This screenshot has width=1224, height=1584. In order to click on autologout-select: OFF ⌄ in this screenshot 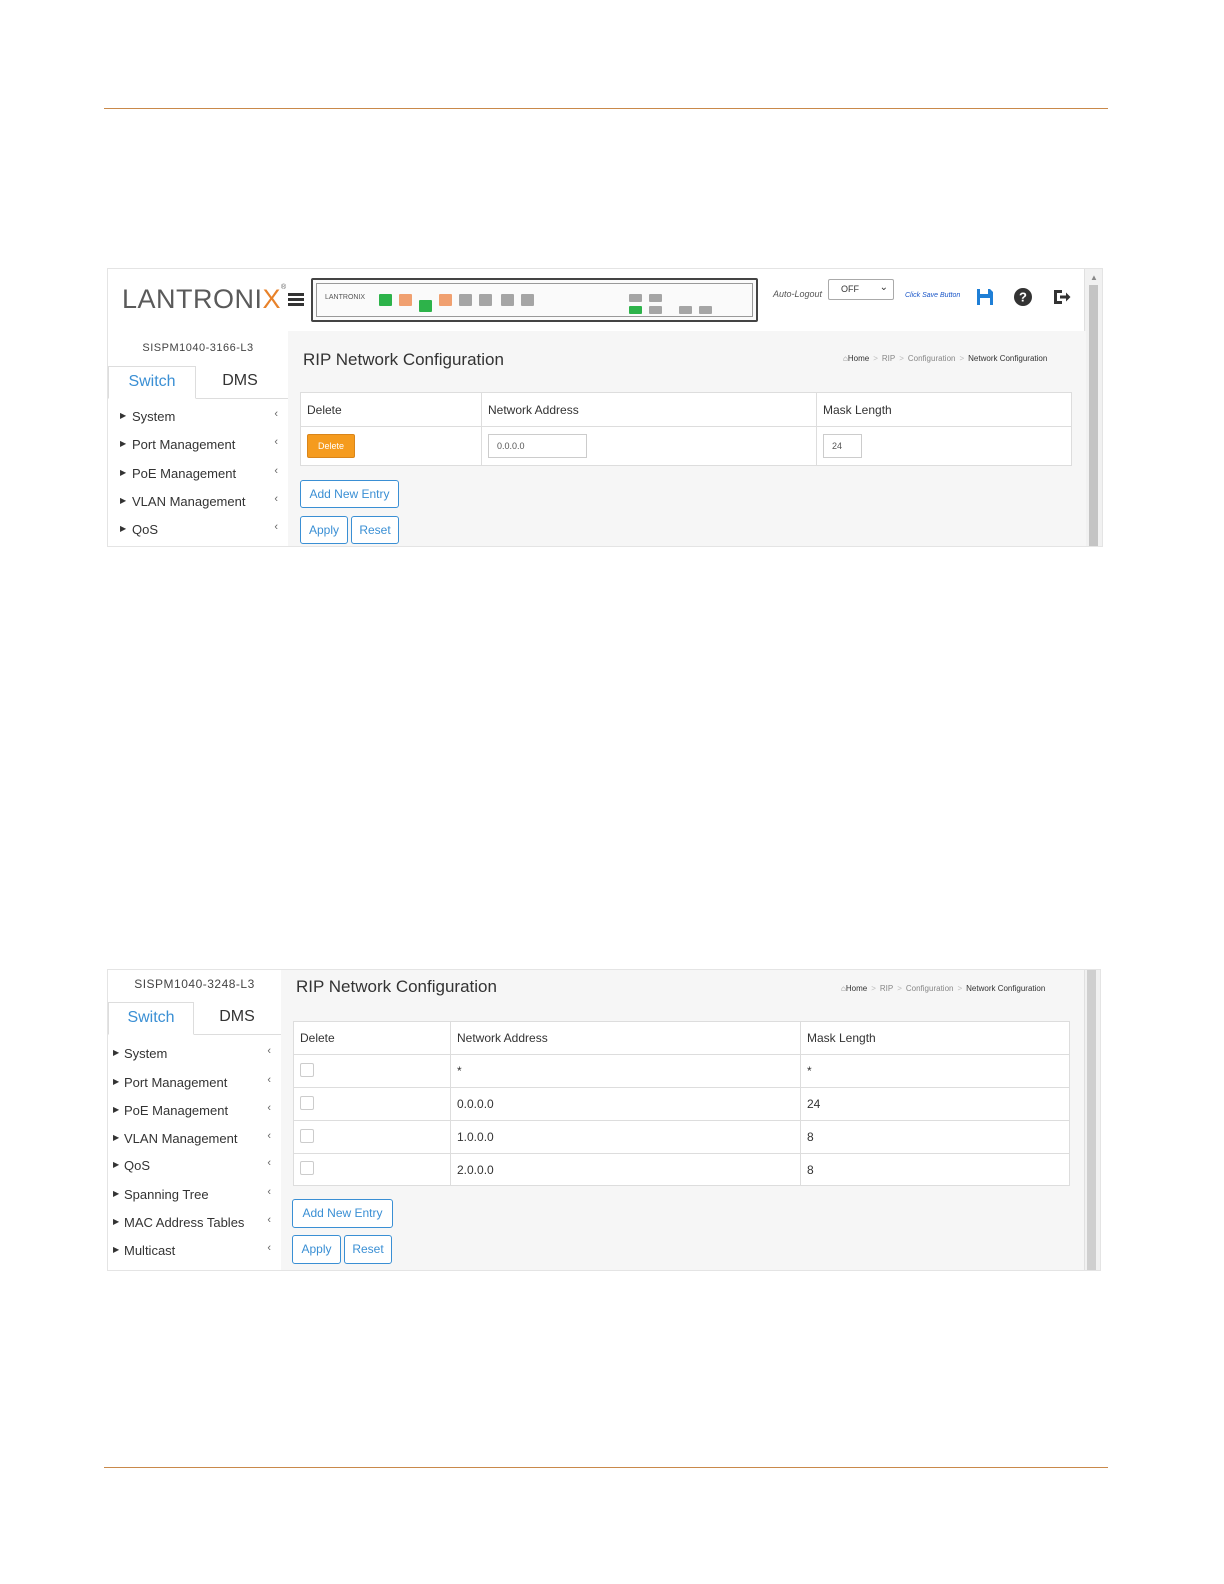, I will do `click(861, 289)`.